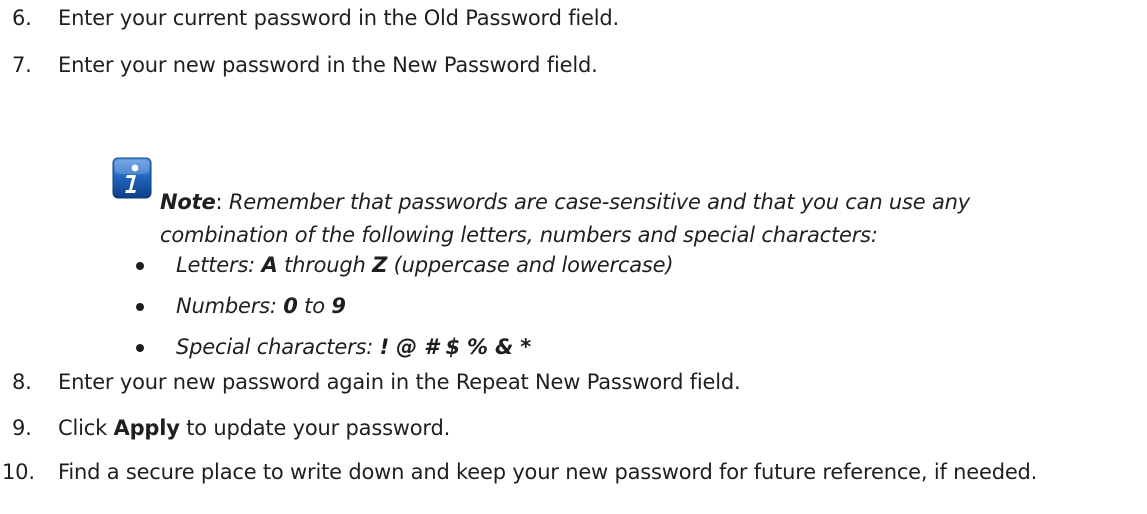 The image size is (1147, 514). What do you see at coordinates (18, 472) in the screenshot?
I see `step-number: 10.` at bounding box center [18, 472].